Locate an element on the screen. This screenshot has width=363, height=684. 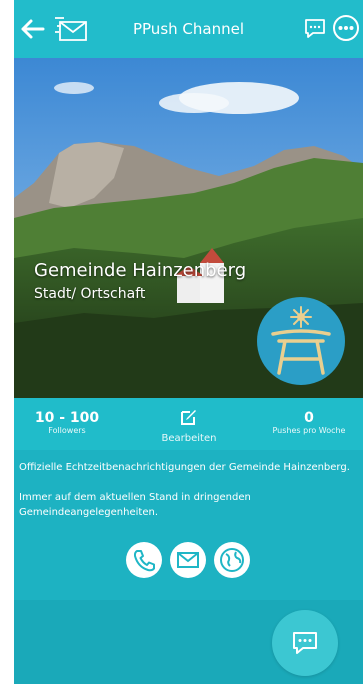
edit-icon is located at coordinates (188, 417).